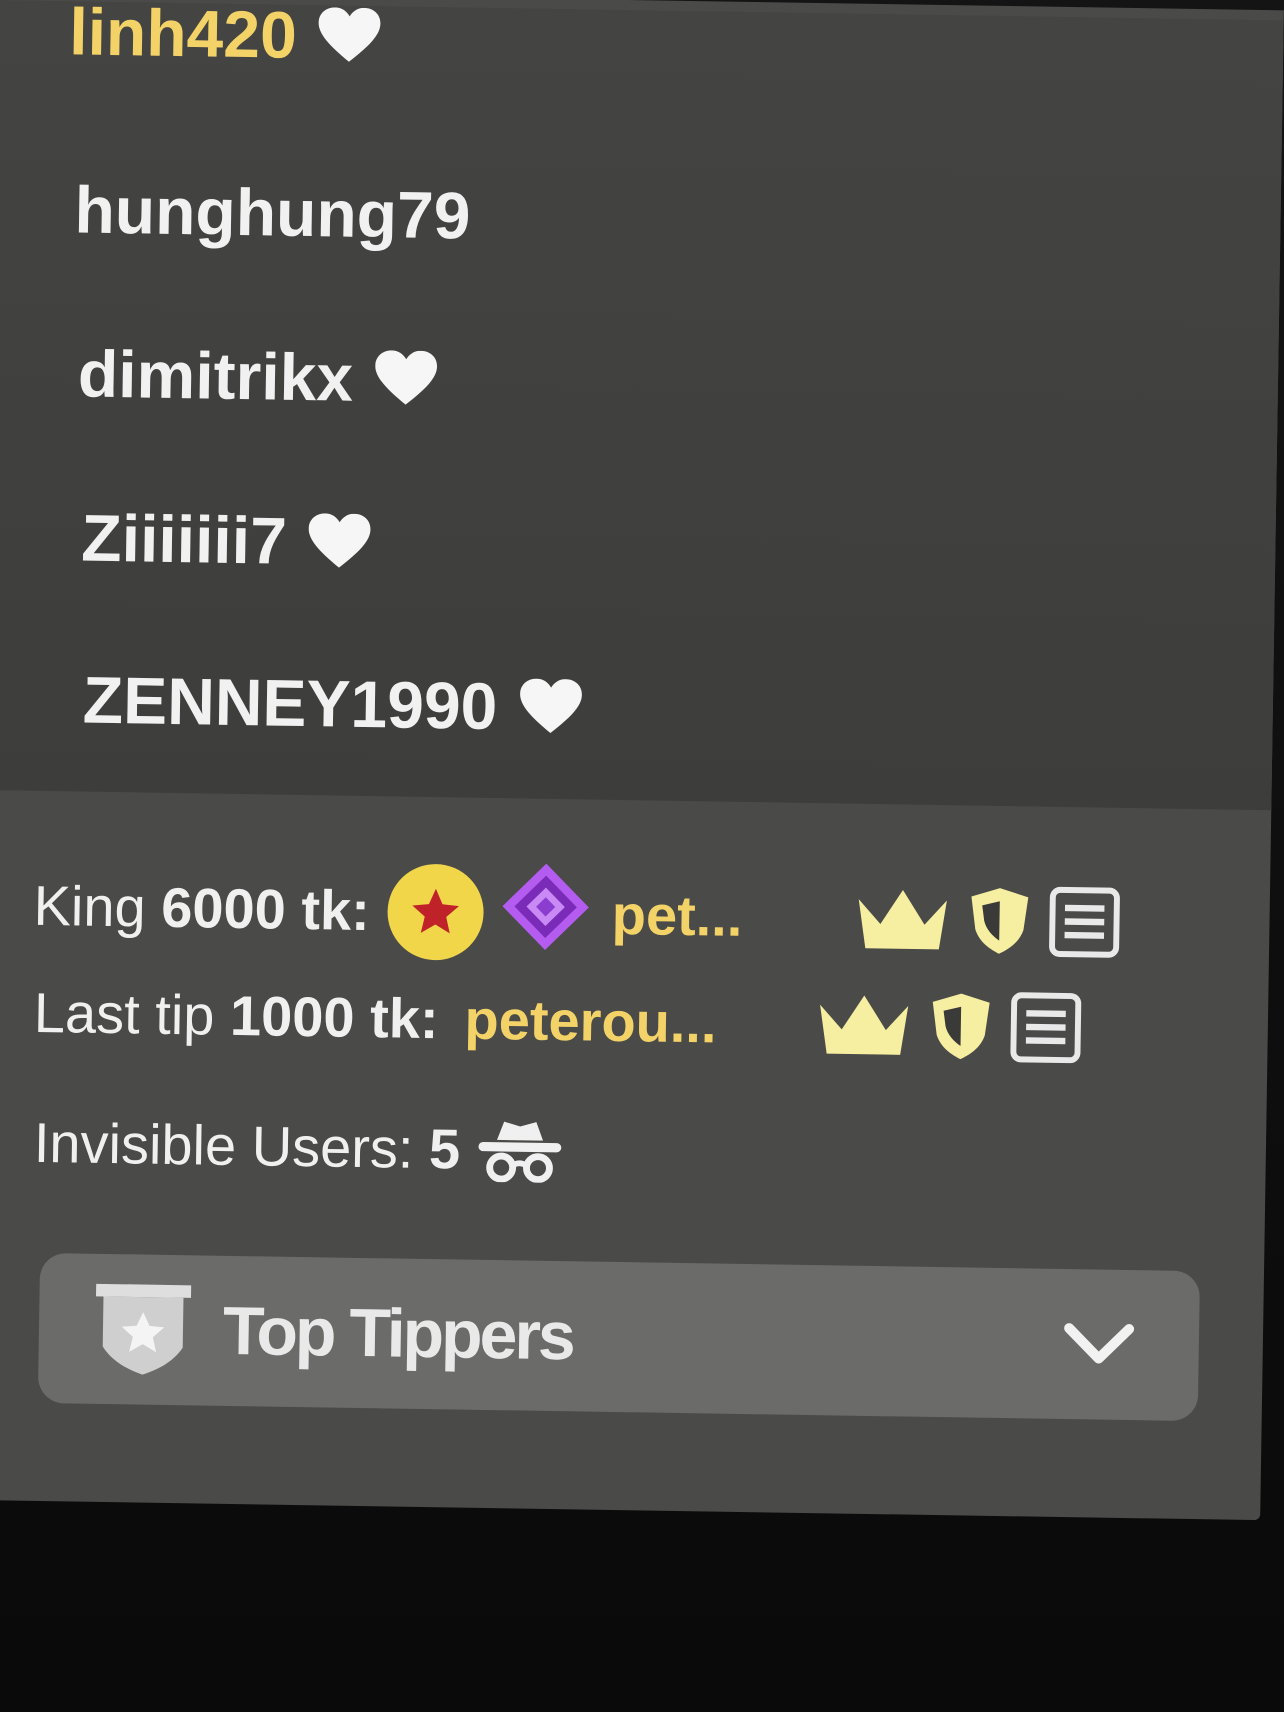 The height and width of the screenshot is (1712, 1284). I want to click on user-row-dimitrikx: dimitrikx, so click(257, 376).